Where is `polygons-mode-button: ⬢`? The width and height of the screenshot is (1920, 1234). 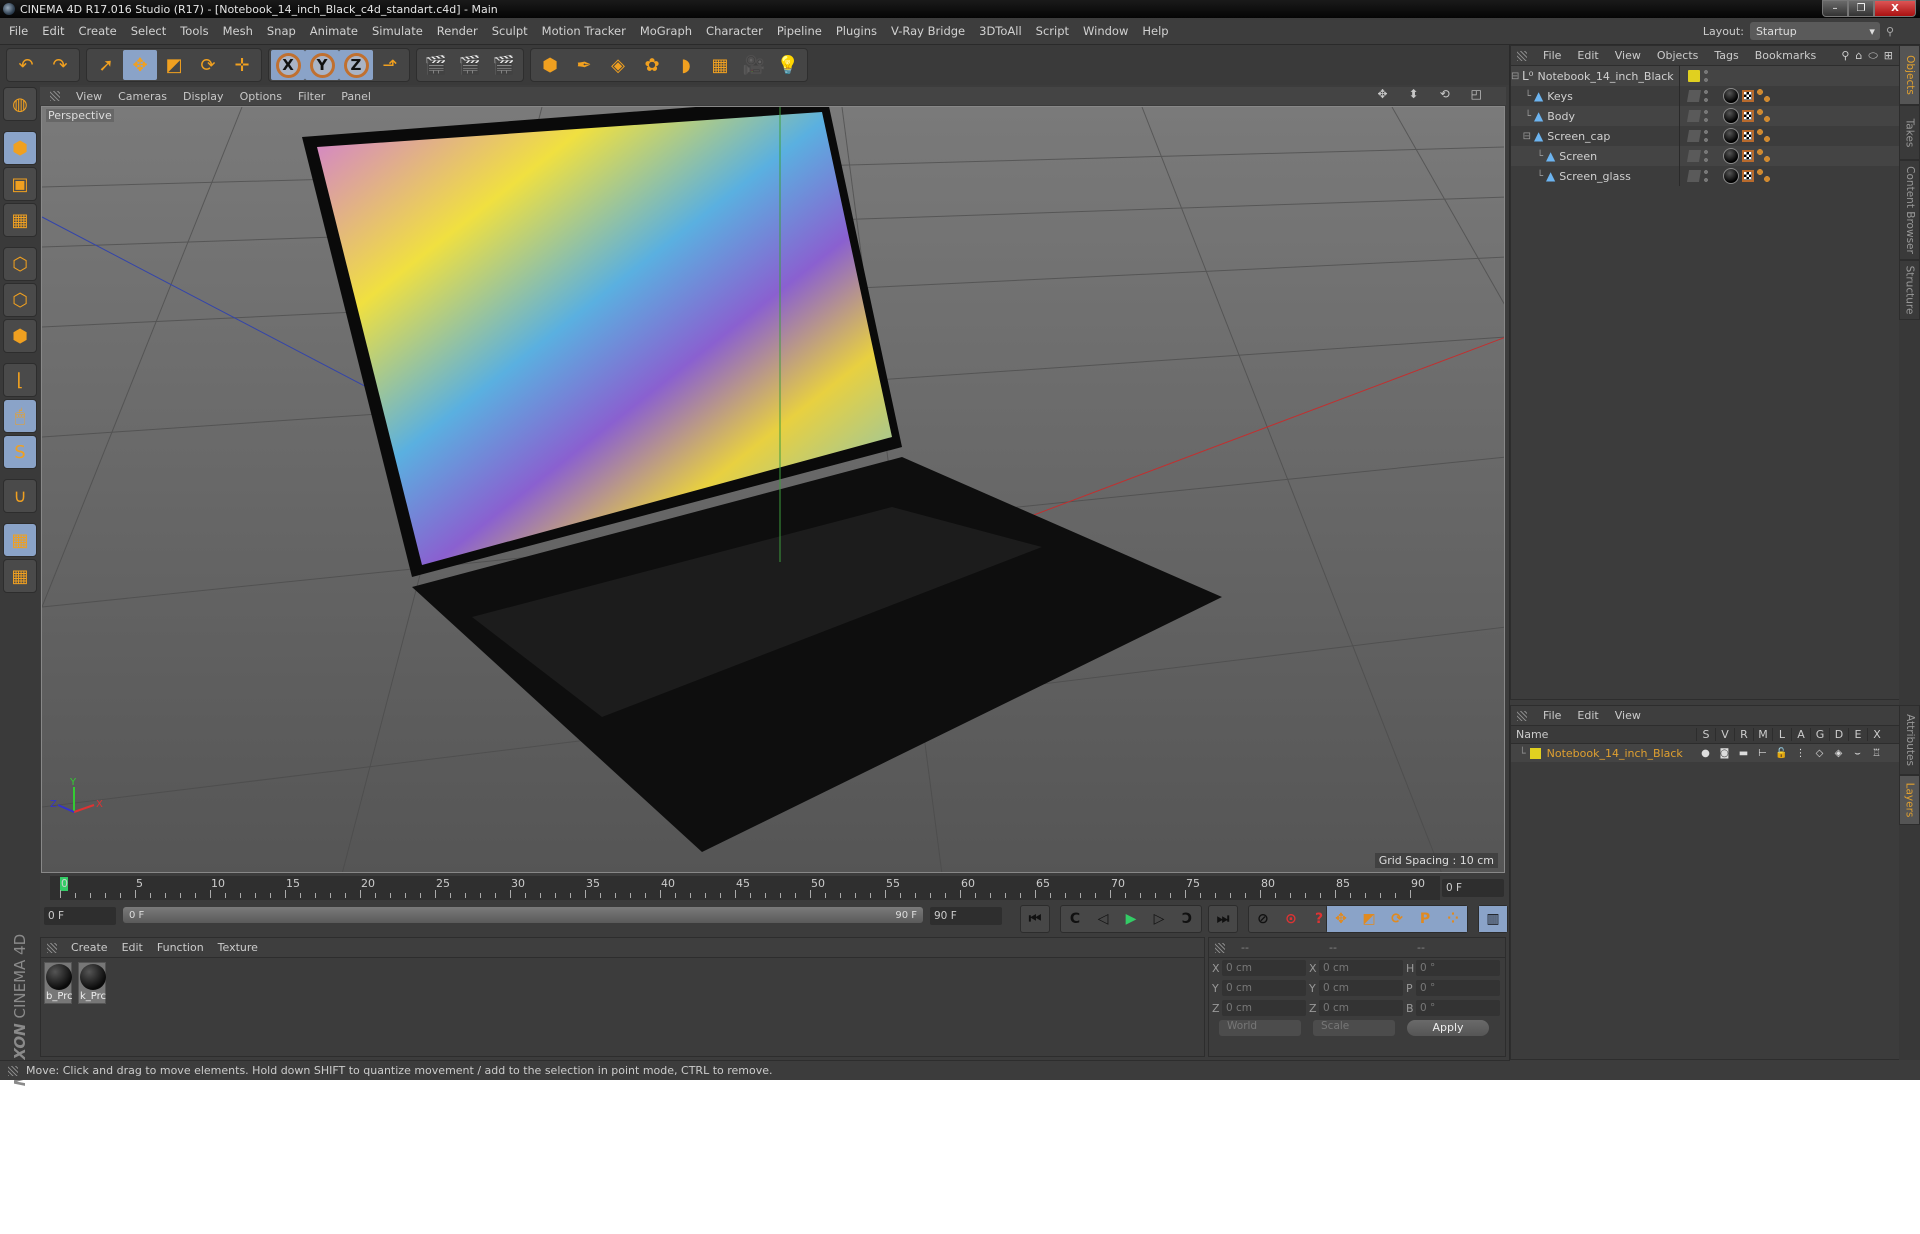 polygons-mode-button: ⬢ is located at coordinates (20, 336).